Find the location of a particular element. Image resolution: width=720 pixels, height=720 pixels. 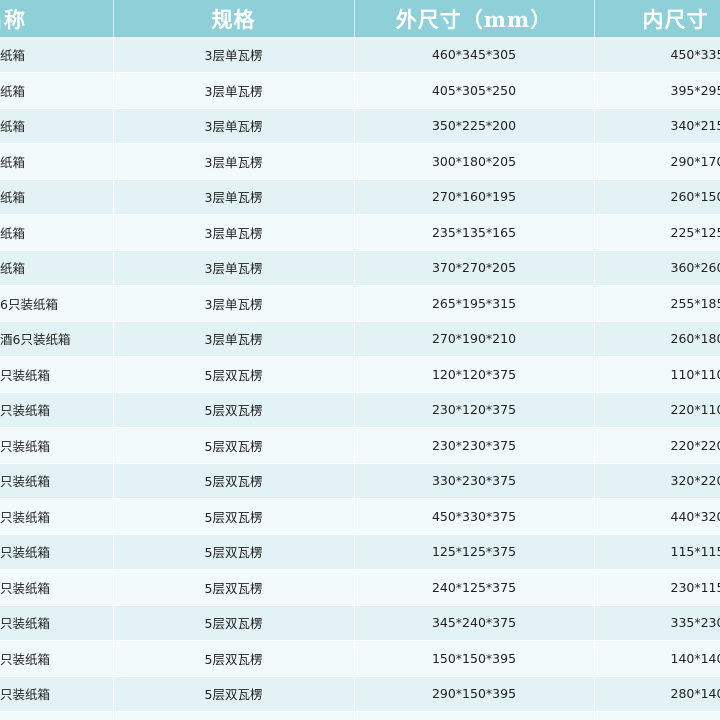

cell-inner-size: 140*140 is located at coordinates (657, 658).